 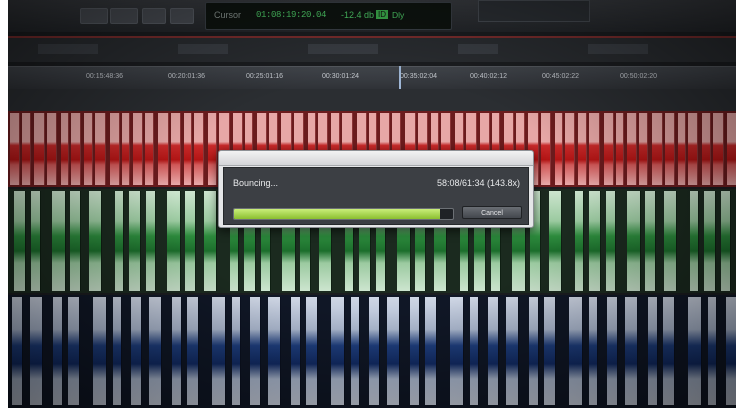 I want to click on delay-label: Dly, so click(x=398, y=15).